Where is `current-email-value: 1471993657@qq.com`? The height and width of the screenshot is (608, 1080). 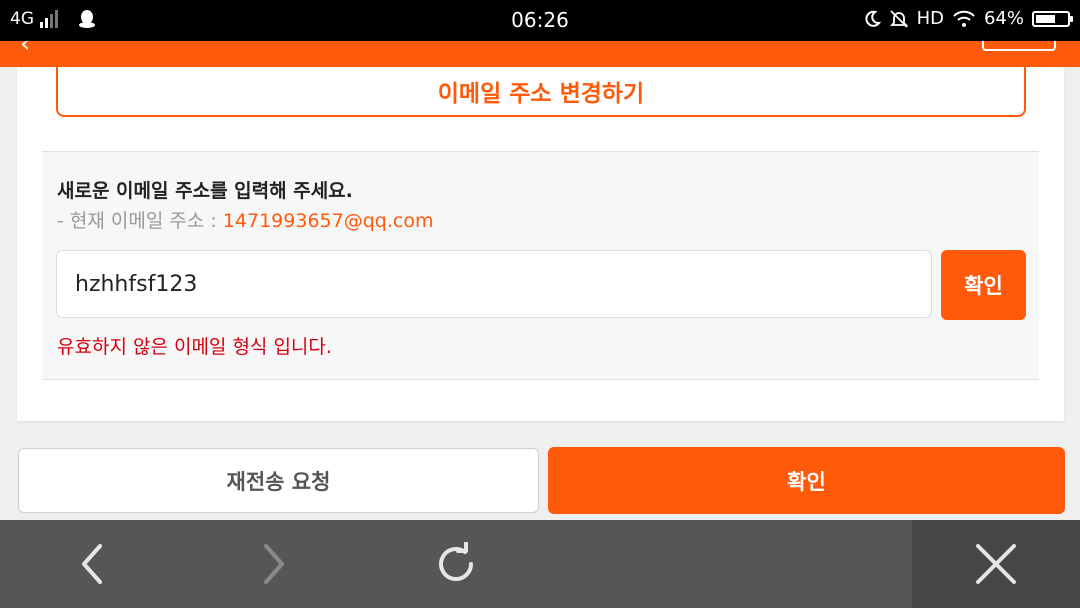 current-email-value: 1471993657@qq.com is located at coordinates (328, 221).